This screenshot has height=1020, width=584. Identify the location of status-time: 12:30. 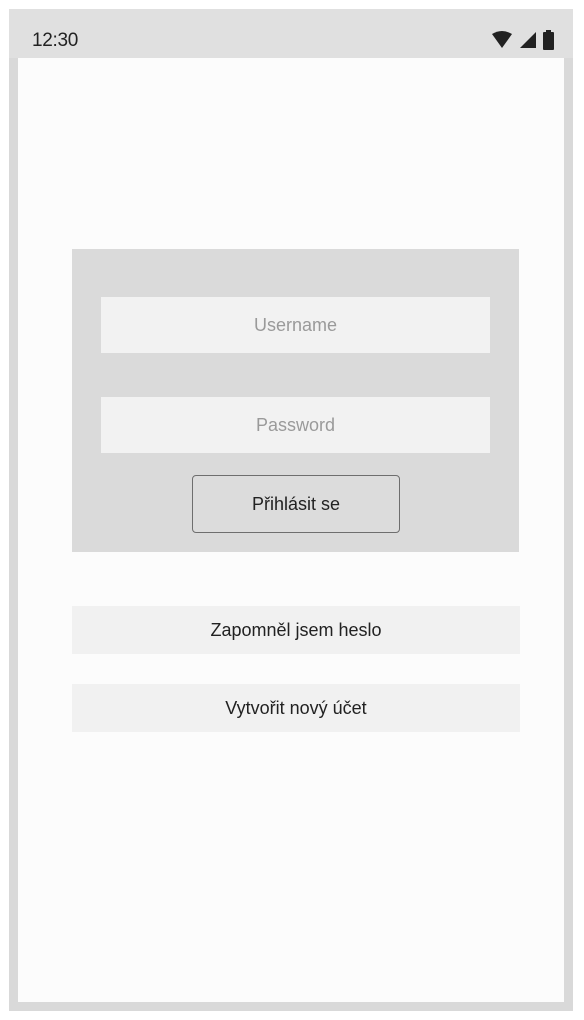
(55, 40).